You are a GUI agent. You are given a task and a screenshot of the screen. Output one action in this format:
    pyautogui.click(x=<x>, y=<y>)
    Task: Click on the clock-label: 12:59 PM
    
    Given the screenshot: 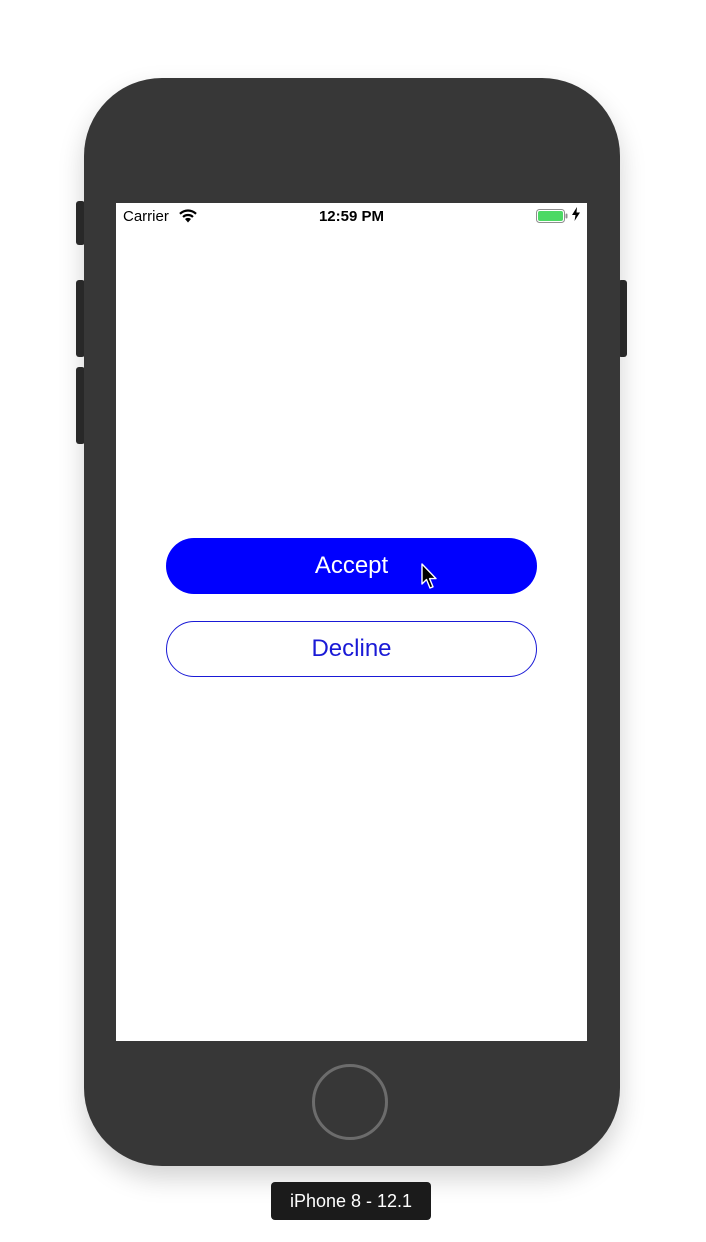 What is the action you would take?
    pyautogui.click(x=351, y=216)
    